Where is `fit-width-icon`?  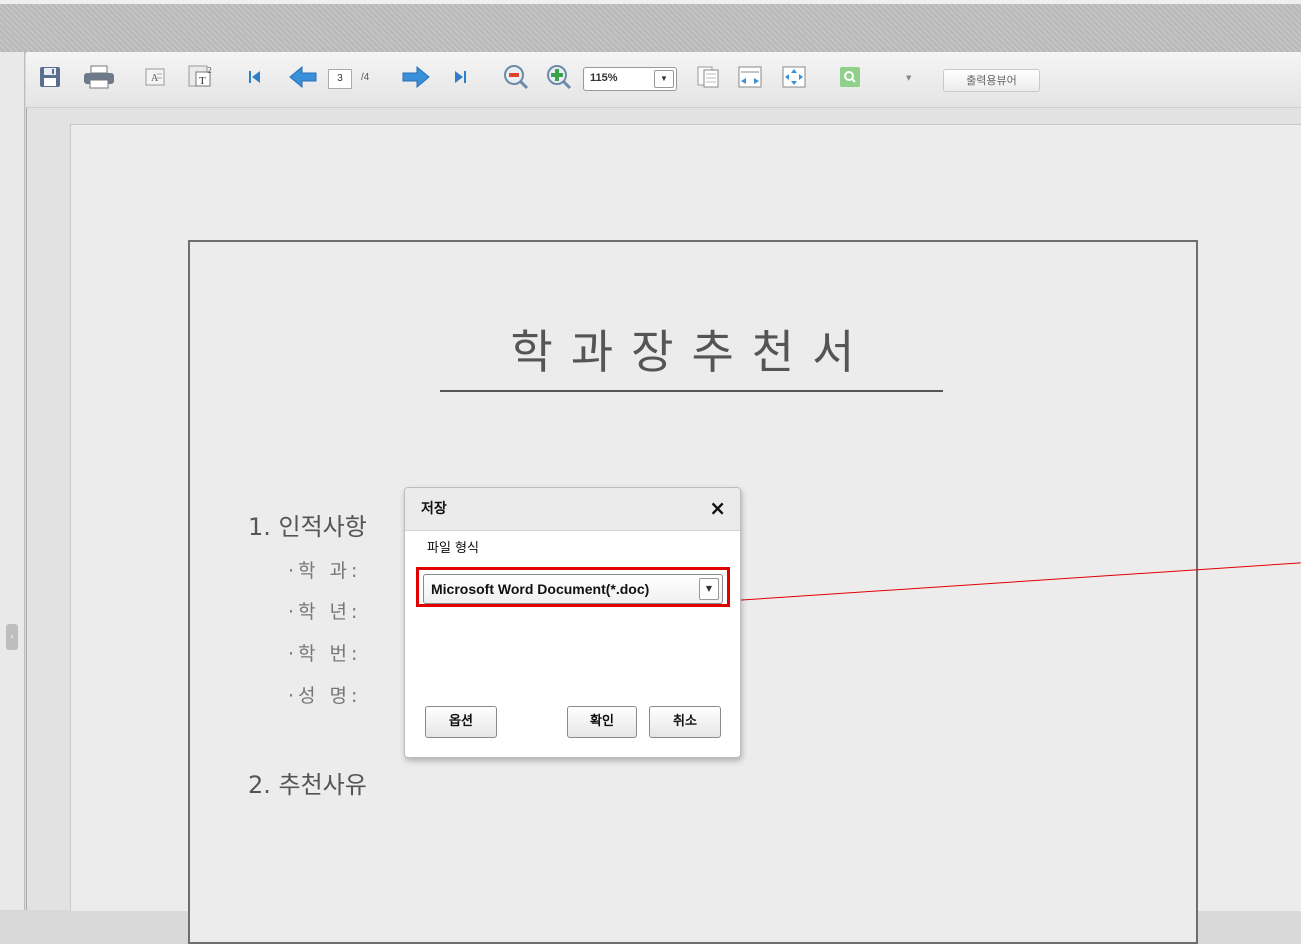
fit-width-icon is located at coordinates (750, 77).